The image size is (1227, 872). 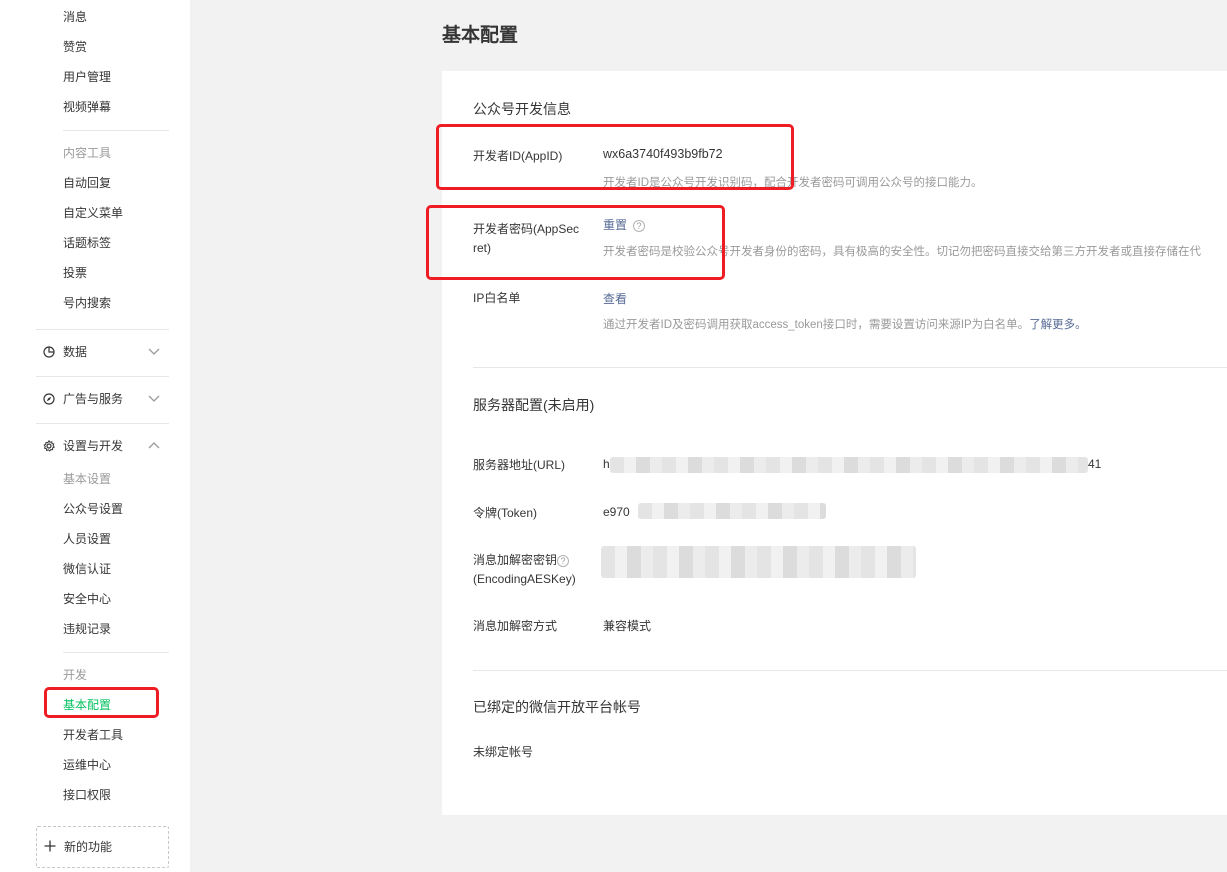 I want to click on appid-value: wx6a3740f493b9fb72, so click(x=663, y=154).